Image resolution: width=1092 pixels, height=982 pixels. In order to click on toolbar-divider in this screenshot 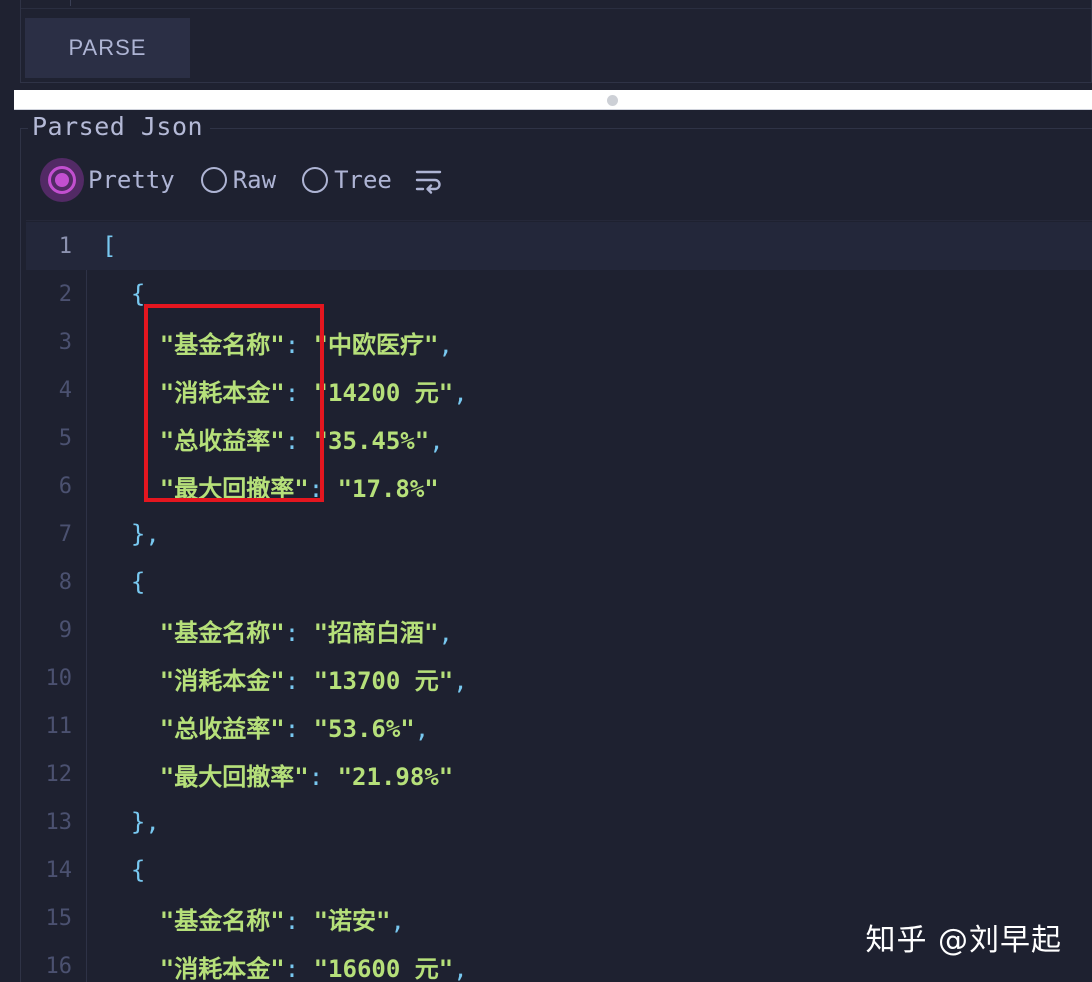, I will do `click(559, 220)`.